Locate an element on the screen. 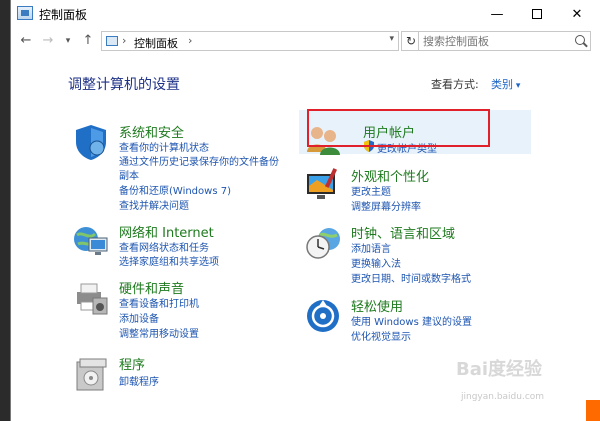 This screenshot has width=600, height=421. view-by-dropdown: 类别 is located at coordinates (505, 84).